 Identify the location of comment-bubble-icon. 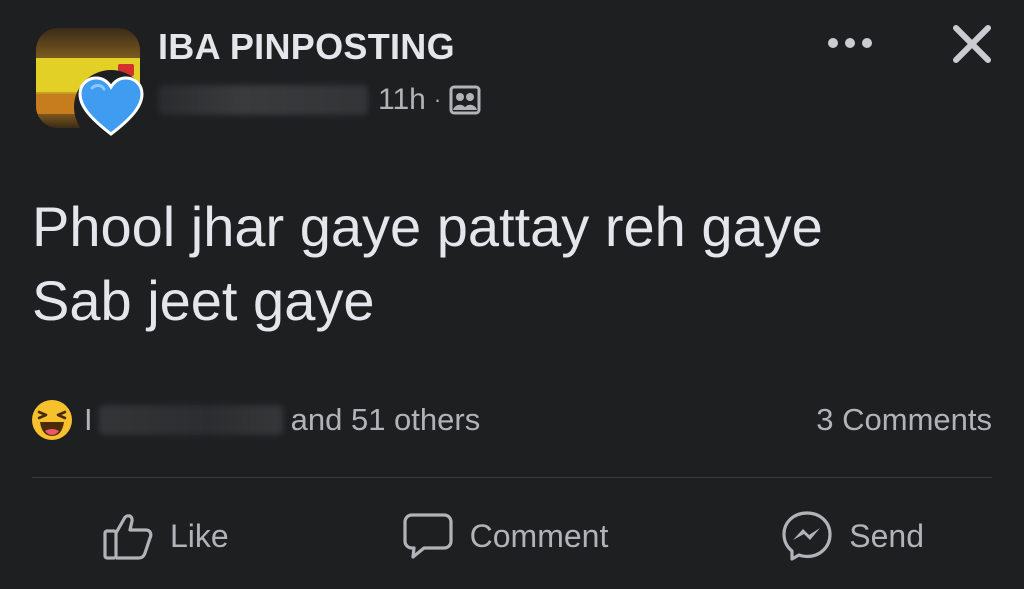
(428, 536).